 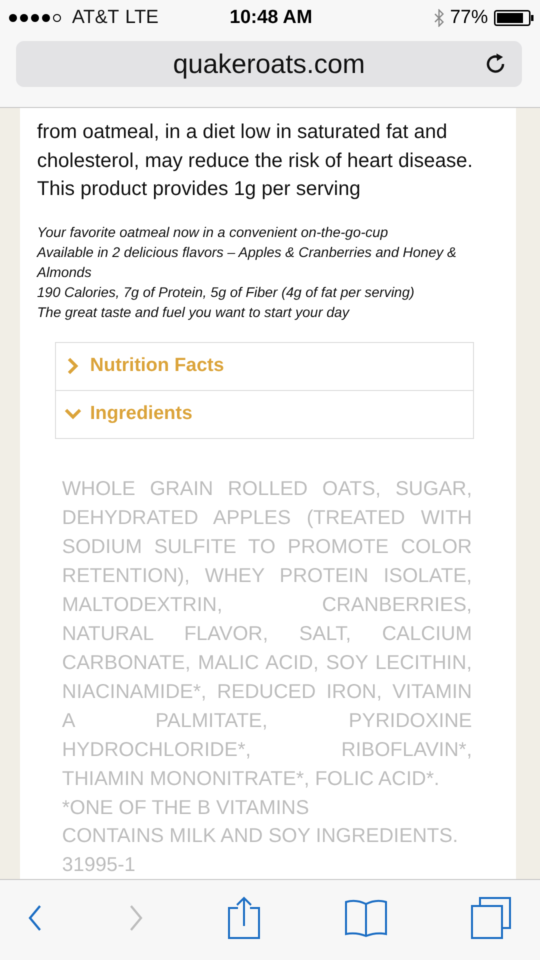 I want to click on accordion-header: Nutrition Facts, so click(x=264, y=366).